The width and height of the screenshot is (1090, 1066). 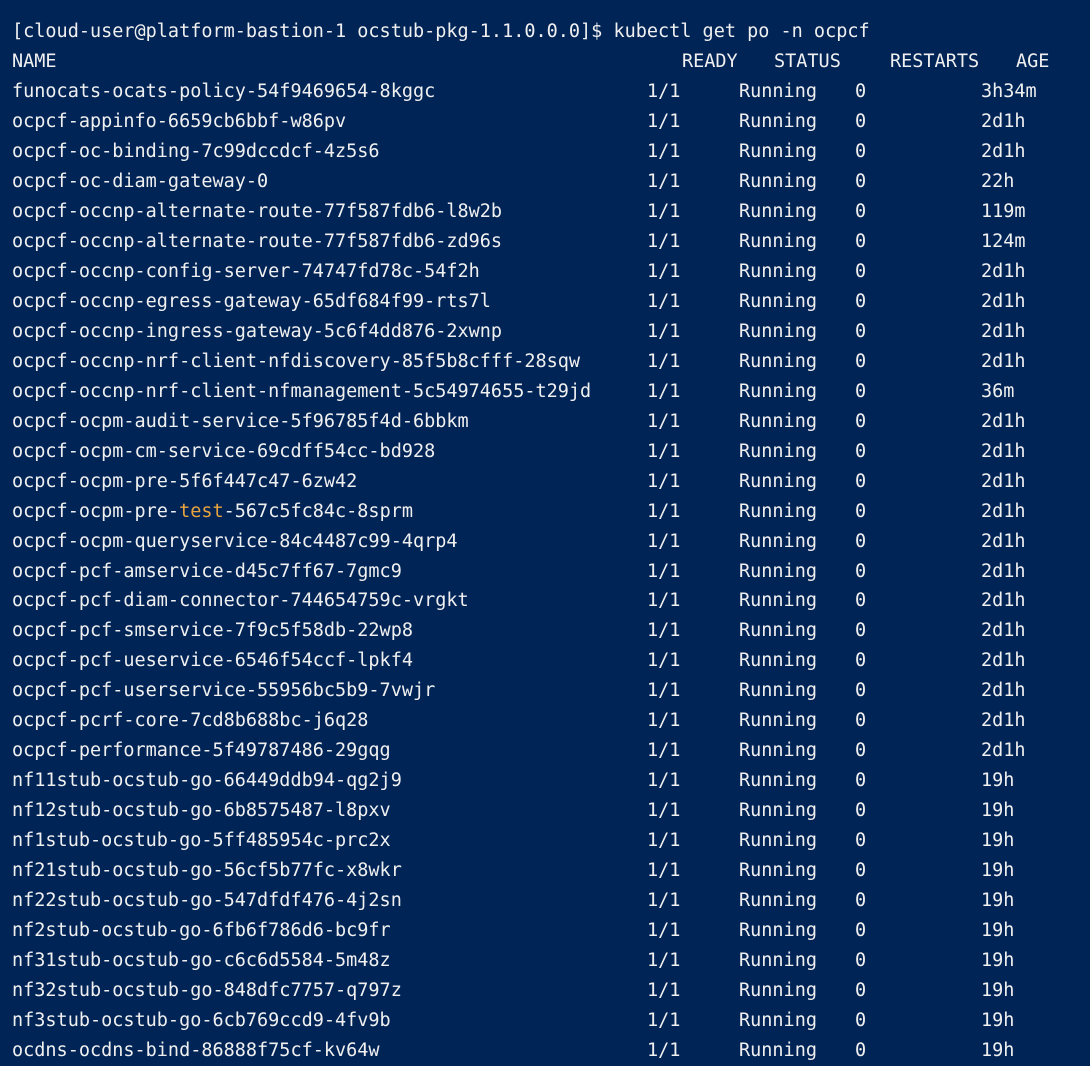 I want to click on header-name: NAME, so click(x=34, y=61).